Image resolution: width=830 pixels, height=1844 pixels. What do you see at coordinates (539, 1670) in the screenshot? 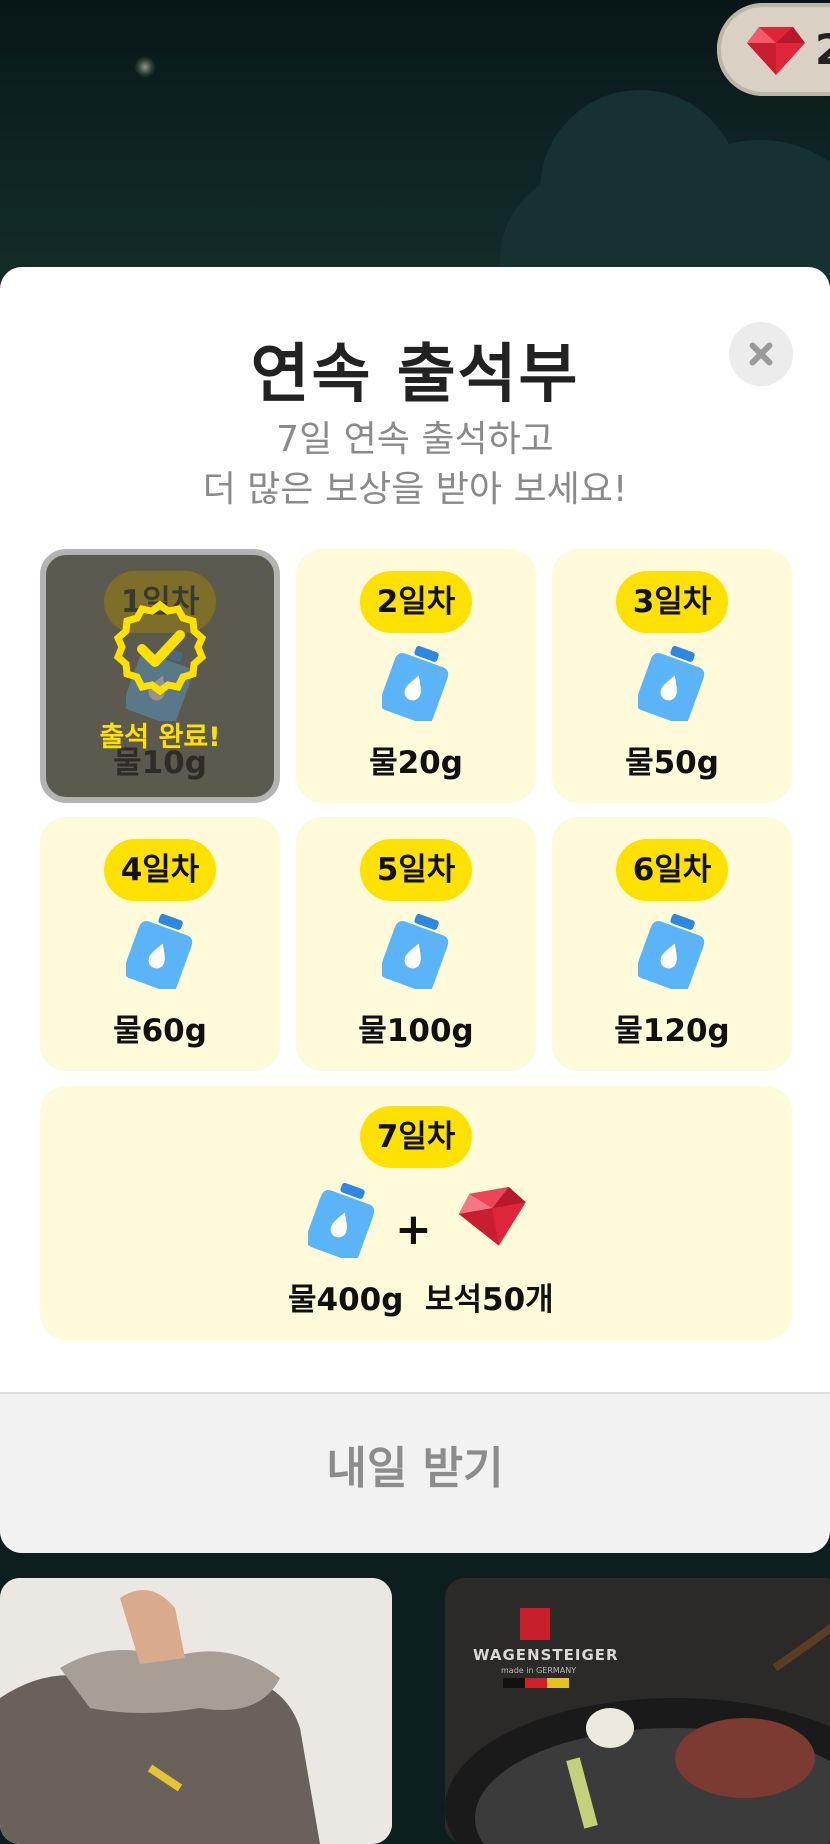
I see `brand-sub: made in GERMANY` at bounding box center [539, 1670].